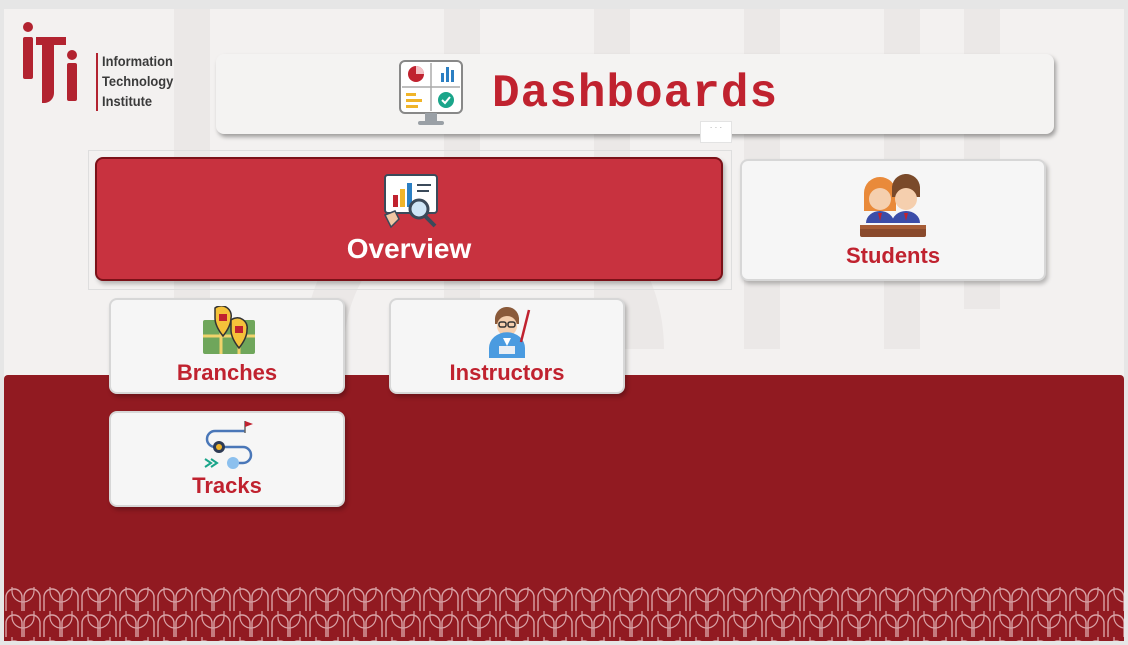  I want to click on decorative-pattern, so click(564, 614).